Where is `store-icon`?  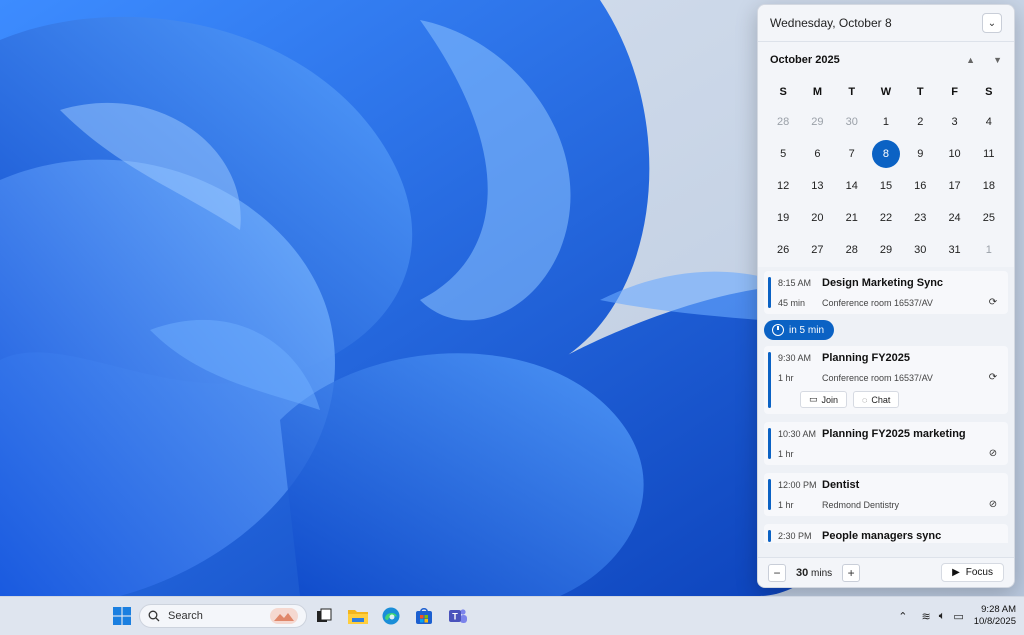
store-icon is located at coordinates (424, 616).